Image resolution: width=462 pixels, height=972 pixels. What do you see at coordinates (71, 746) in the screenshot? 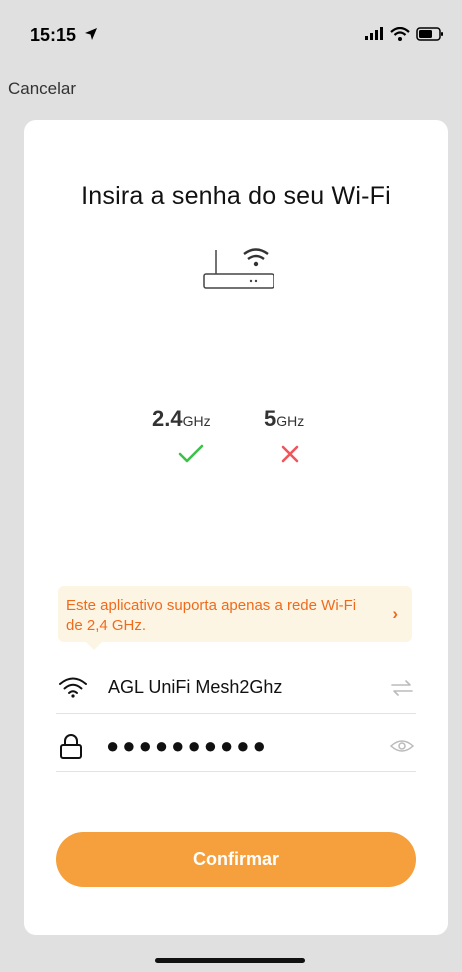
I see `lock-icon` at bounding box center [71, 746].